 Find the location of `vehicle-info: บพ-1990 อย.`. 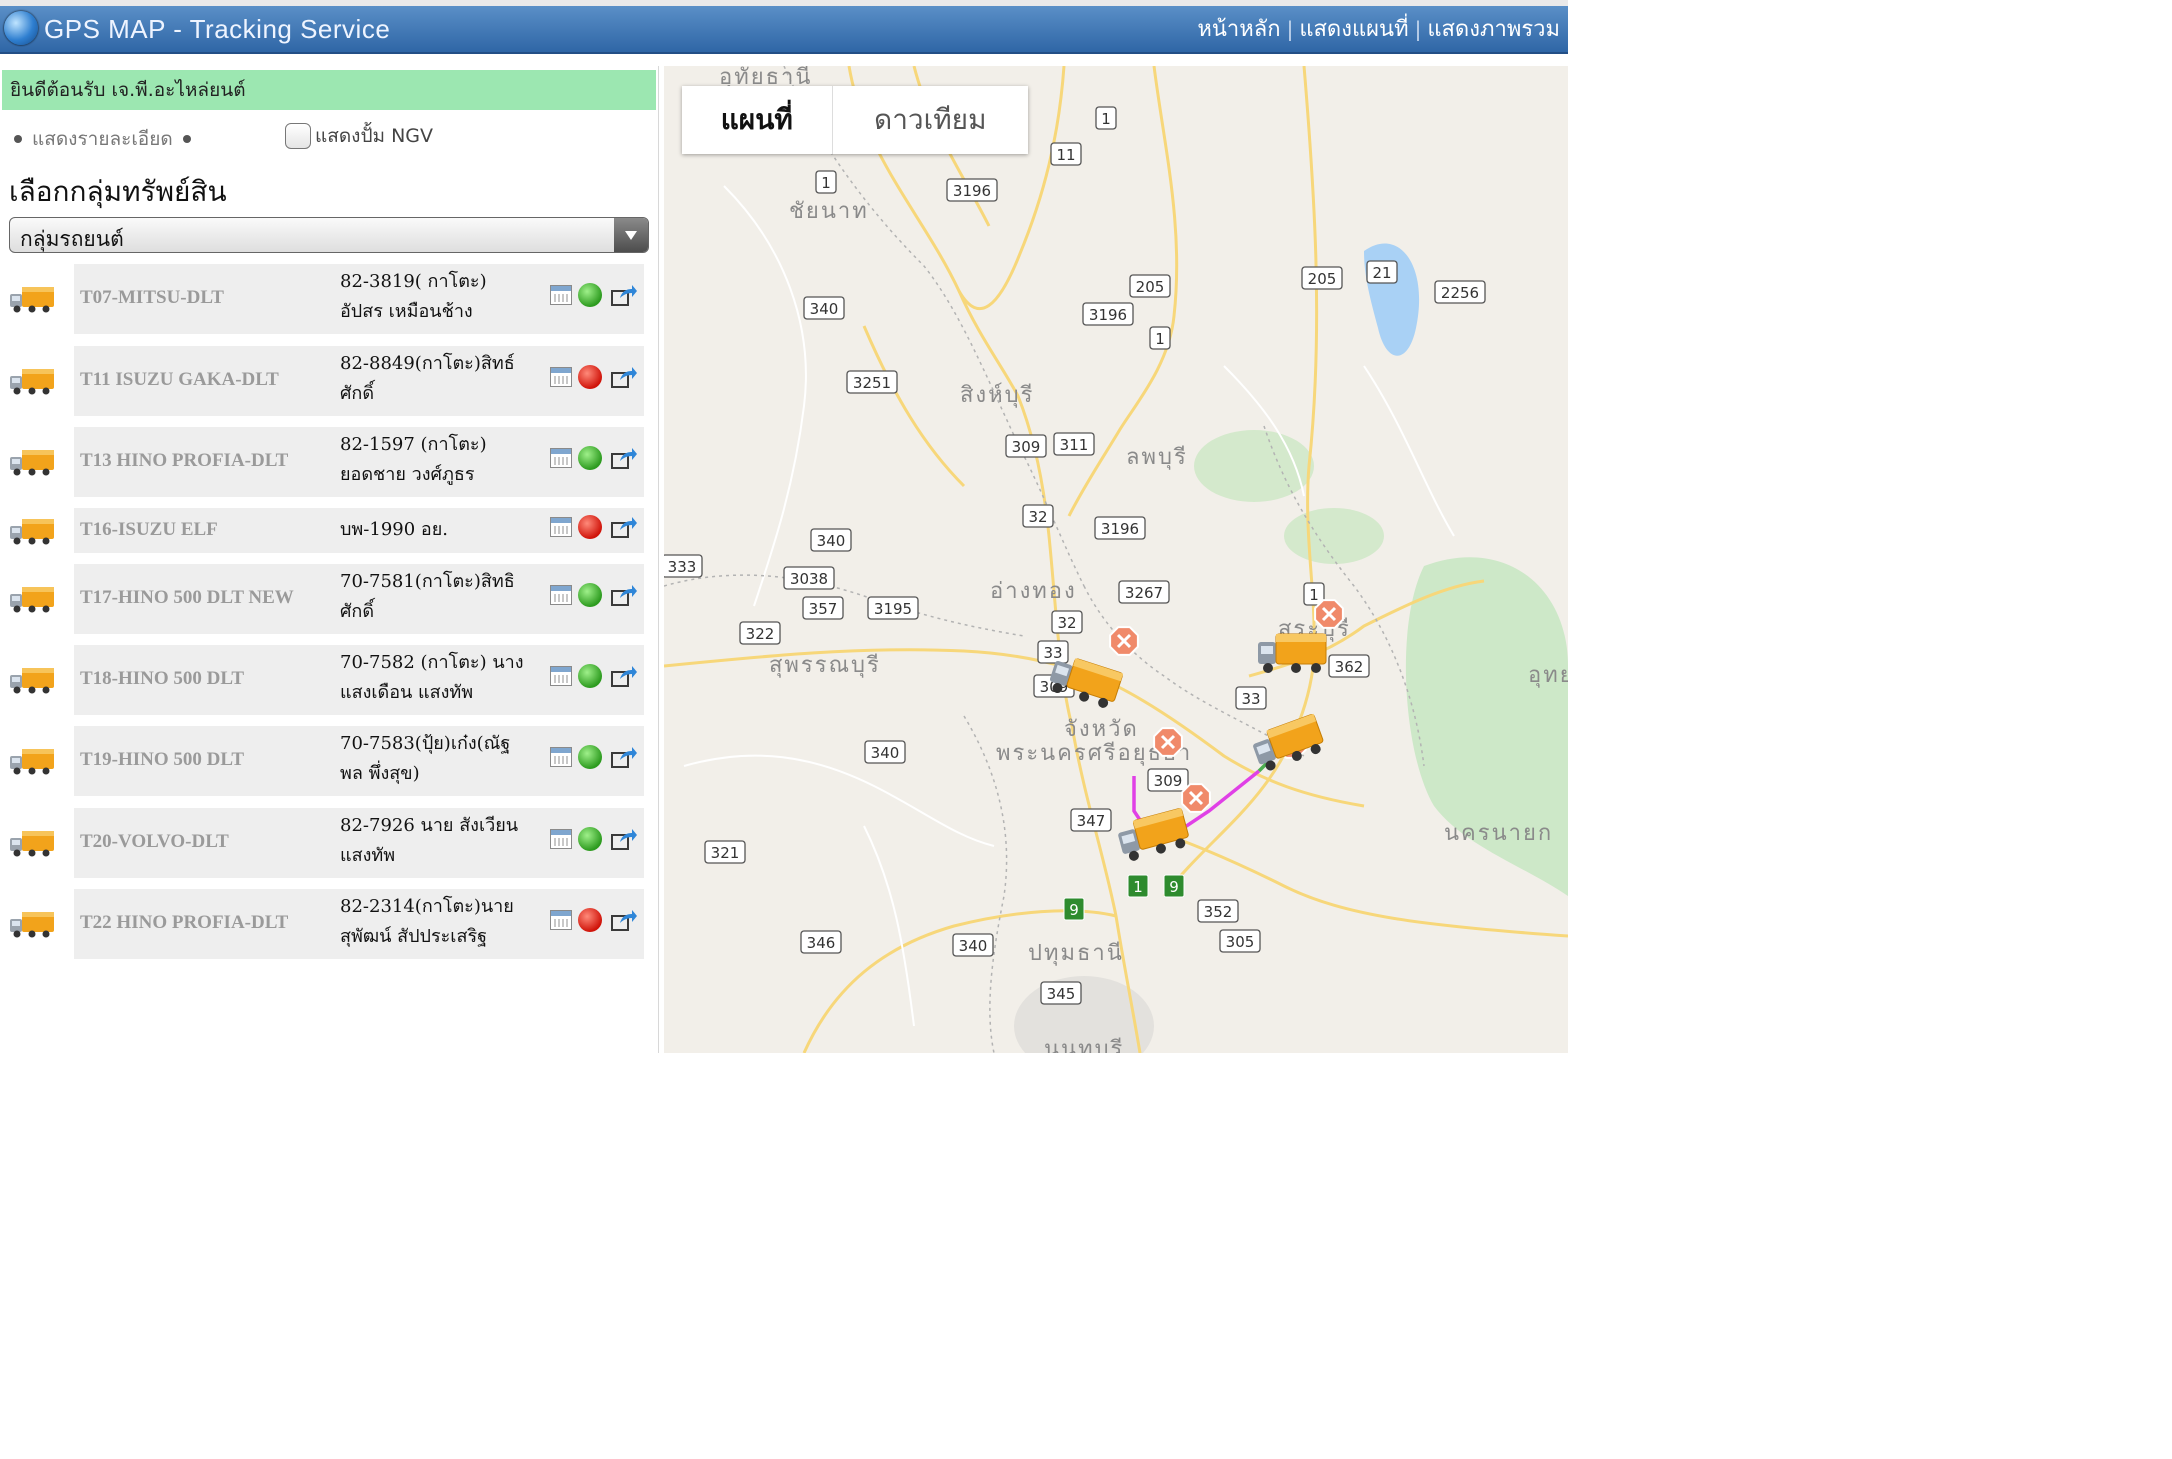

vehicle-info: บพ-1990 อย. is located at coordinates (394, 529).